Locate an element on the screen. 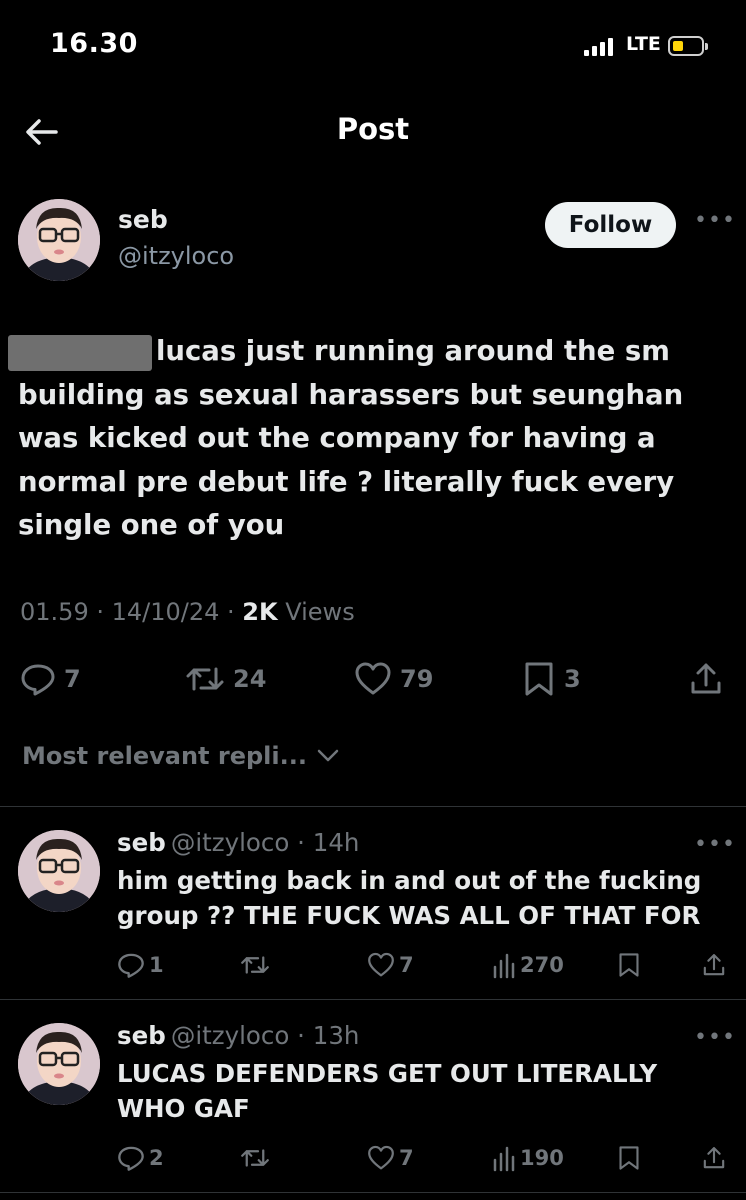 The height and width of the screenshot is (1200, 746). share-action is located at coordinates (706, 679).